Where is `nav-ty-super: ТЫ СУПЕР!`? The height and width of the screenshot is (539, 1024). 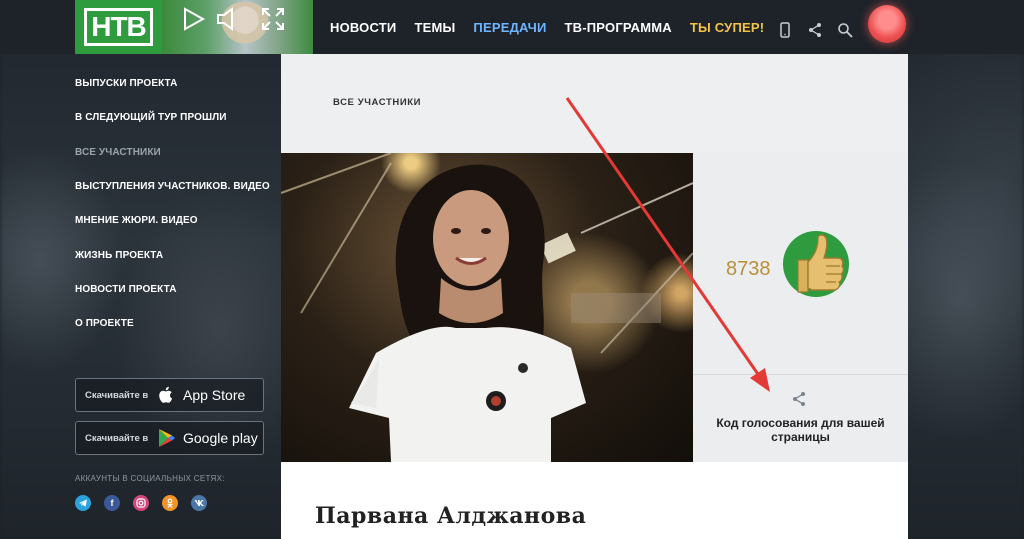
nav-ty-super: ТЫ СУПЕР! is located at coordinates (727, 27).